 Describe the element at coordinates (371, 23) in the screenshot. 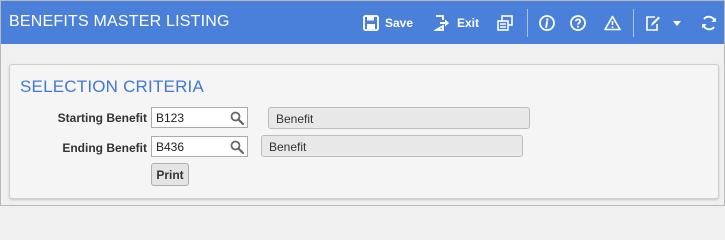

I see `save-icon` at that location.